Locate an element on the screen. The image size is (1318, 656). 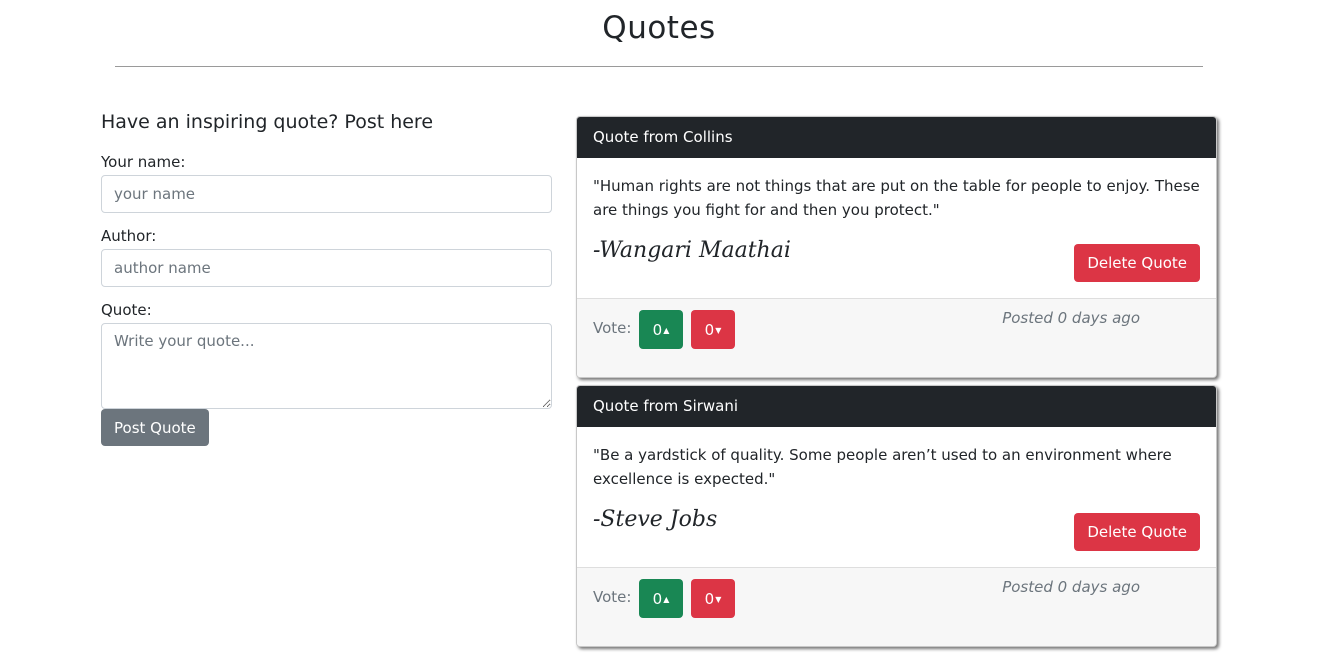
quote-textarea is located at coordinates (326, 366).